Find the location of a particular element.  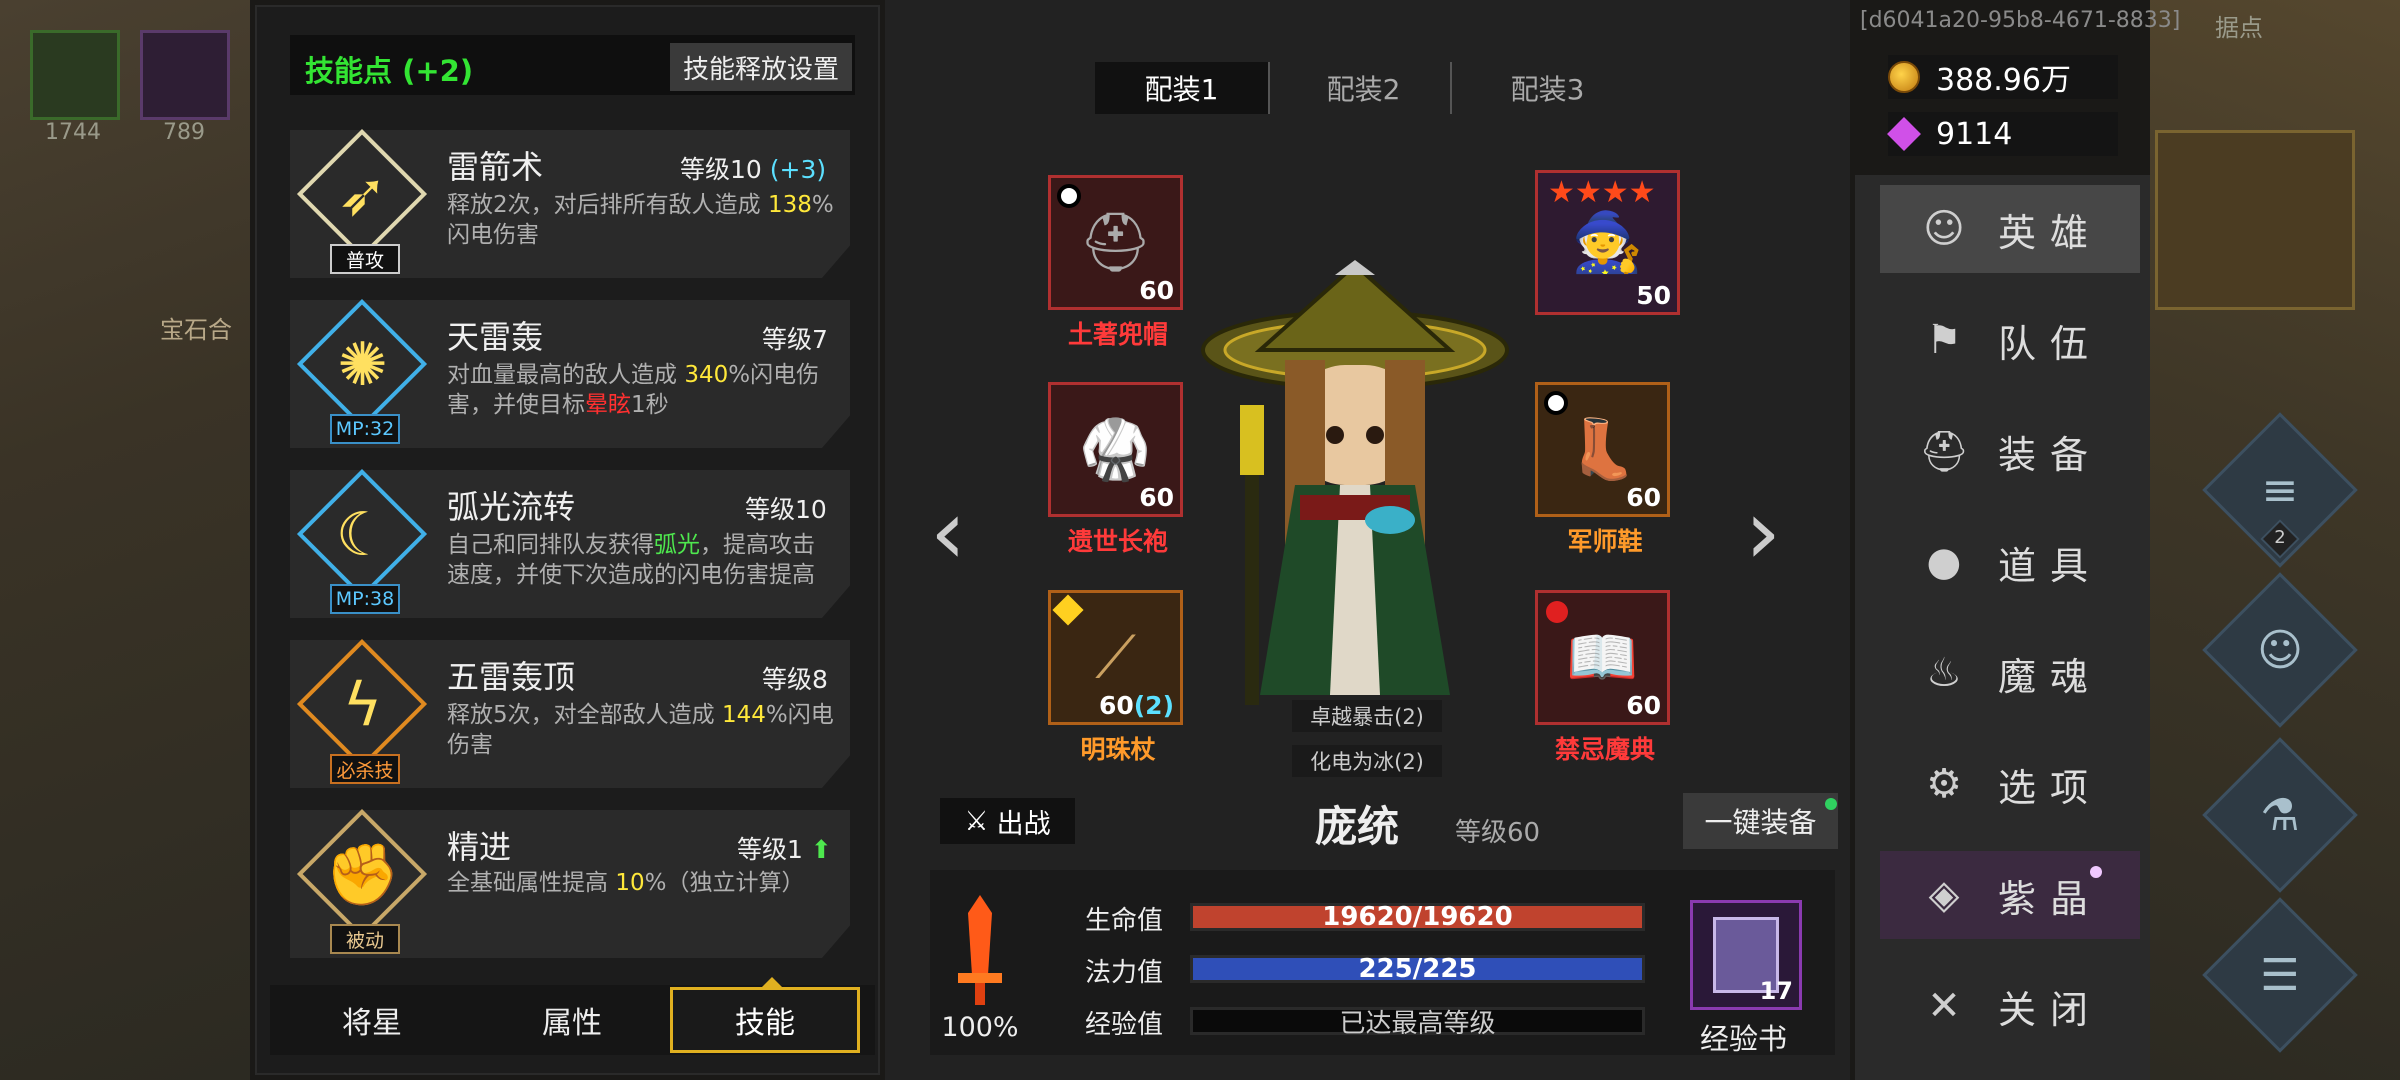

skill-name: 雷箭术 is located at coordinates (495, 167).